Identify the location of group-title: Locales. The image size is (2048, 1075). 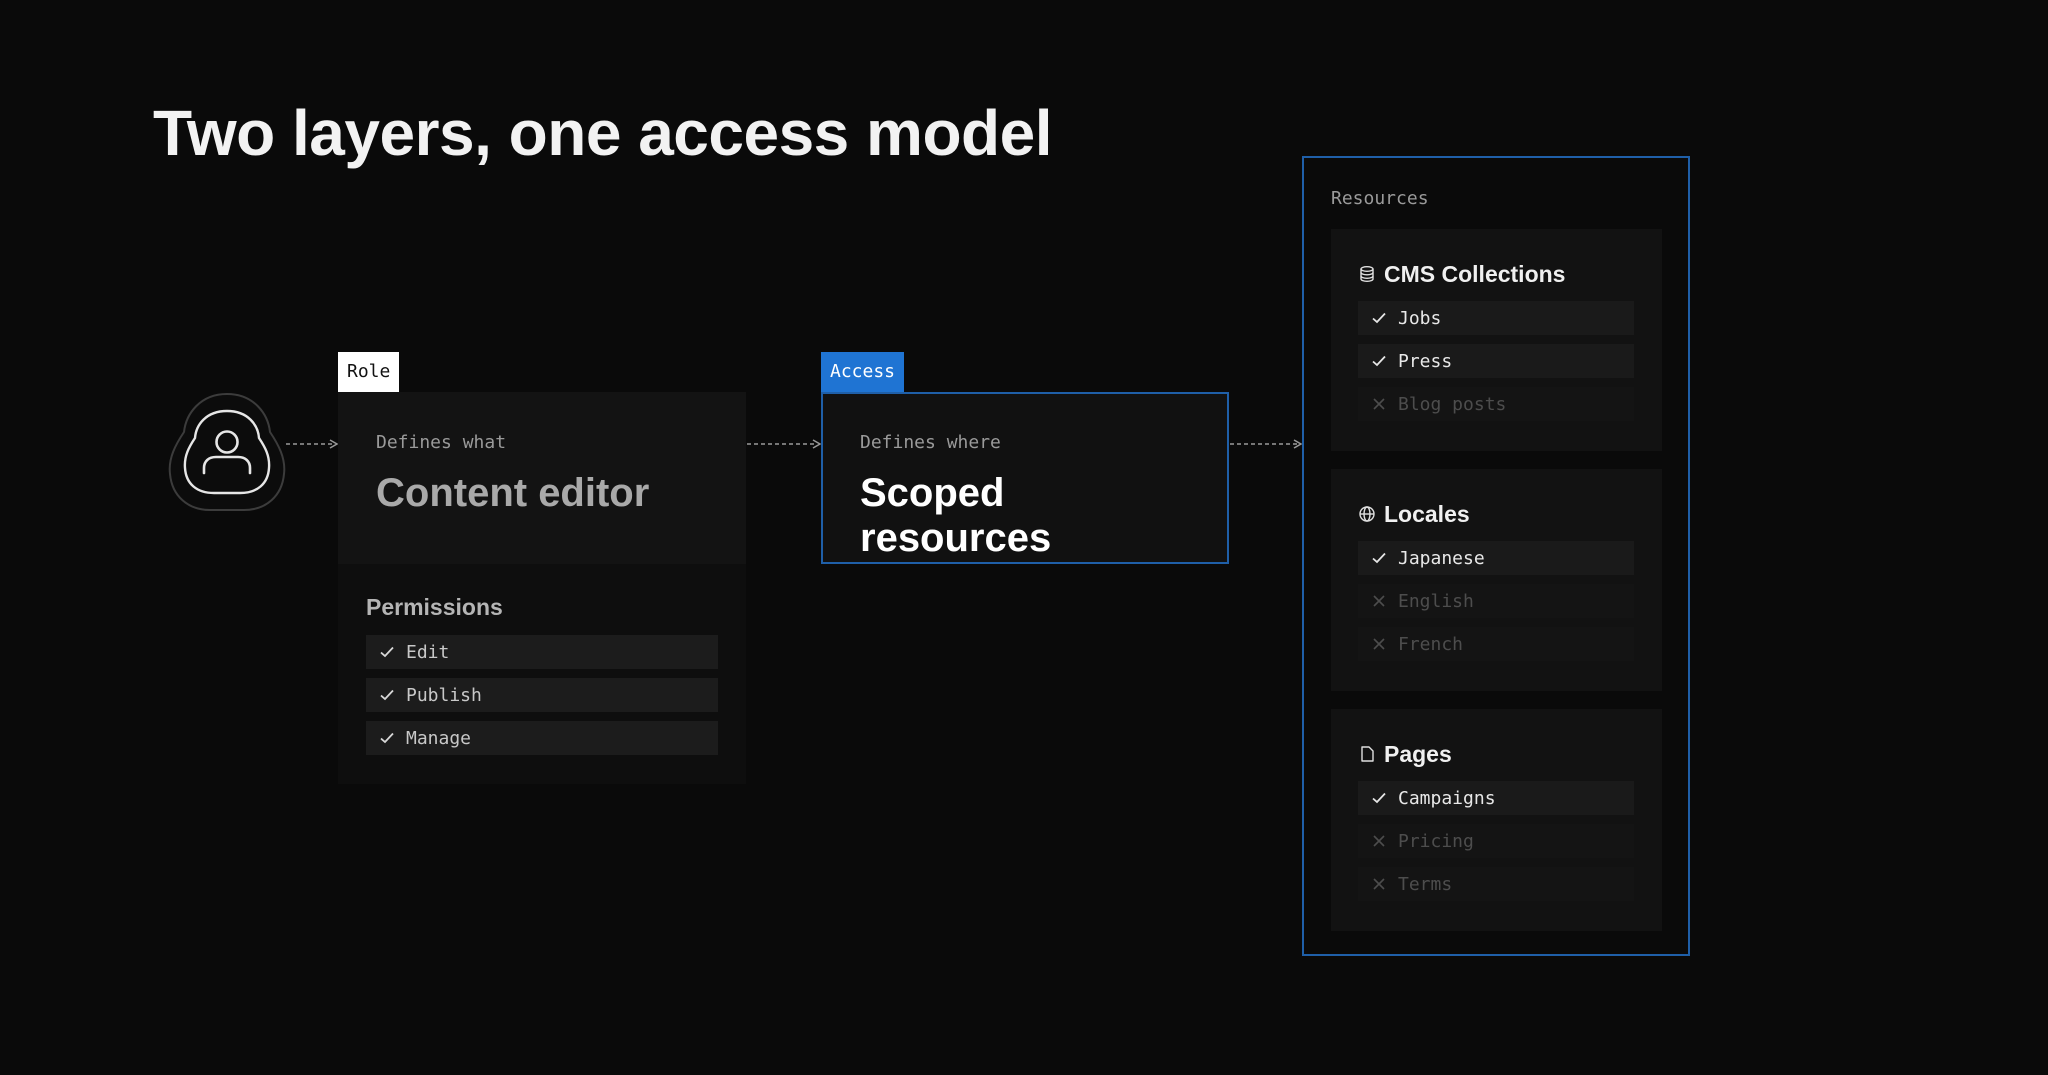
(1427, 513).